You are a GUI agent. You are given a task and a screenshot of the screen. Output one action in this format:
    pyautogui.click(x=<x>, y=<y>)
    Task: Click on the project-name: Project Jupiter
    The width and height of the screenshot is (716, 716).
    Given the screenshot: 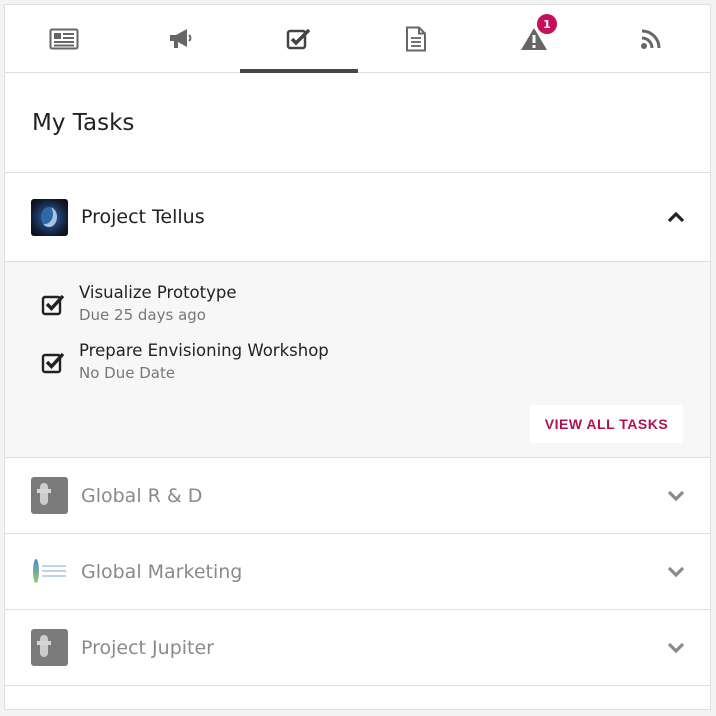 What is the action you would take?
    pyautogui.click(x=147, y=647)
    